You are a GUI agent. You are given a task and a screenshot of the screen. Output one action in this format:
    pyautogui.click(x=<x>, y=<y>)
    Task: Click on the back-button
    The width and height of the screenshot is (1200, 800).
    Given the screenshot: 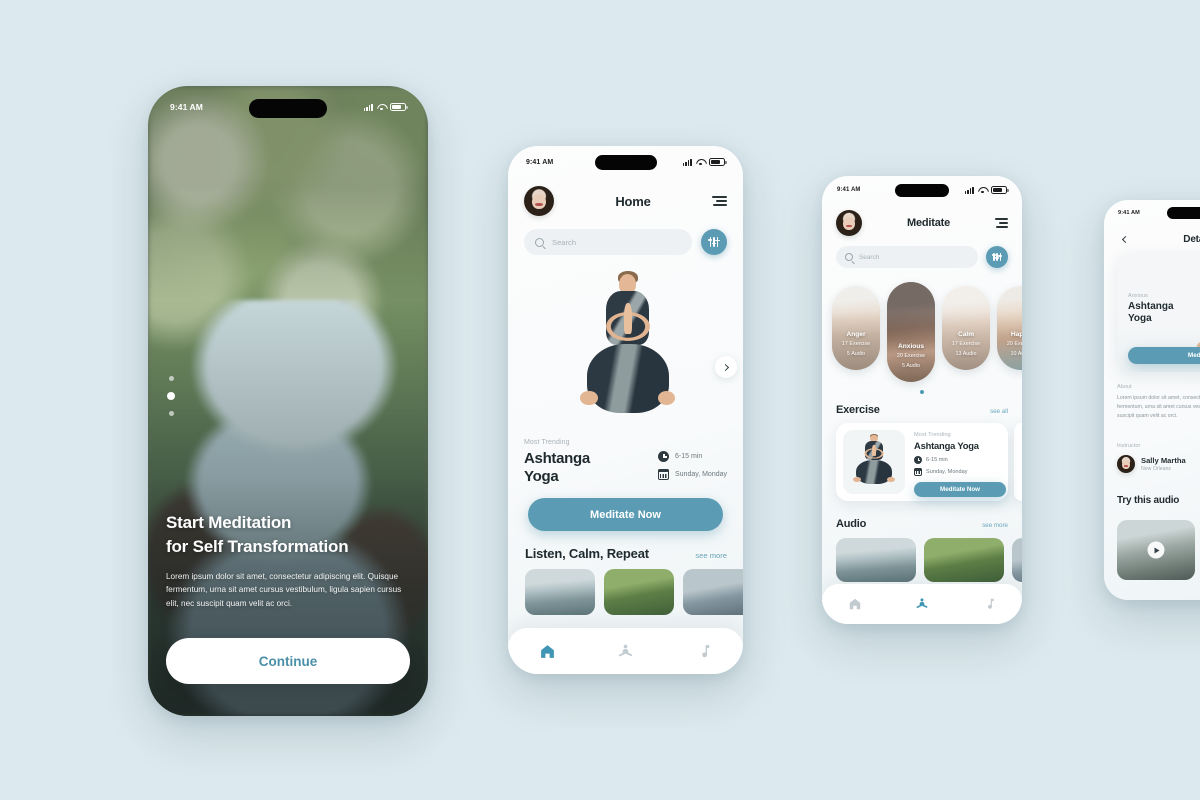 What is the action you would take?
    pyautogui.click(x=1124, y=239)
    